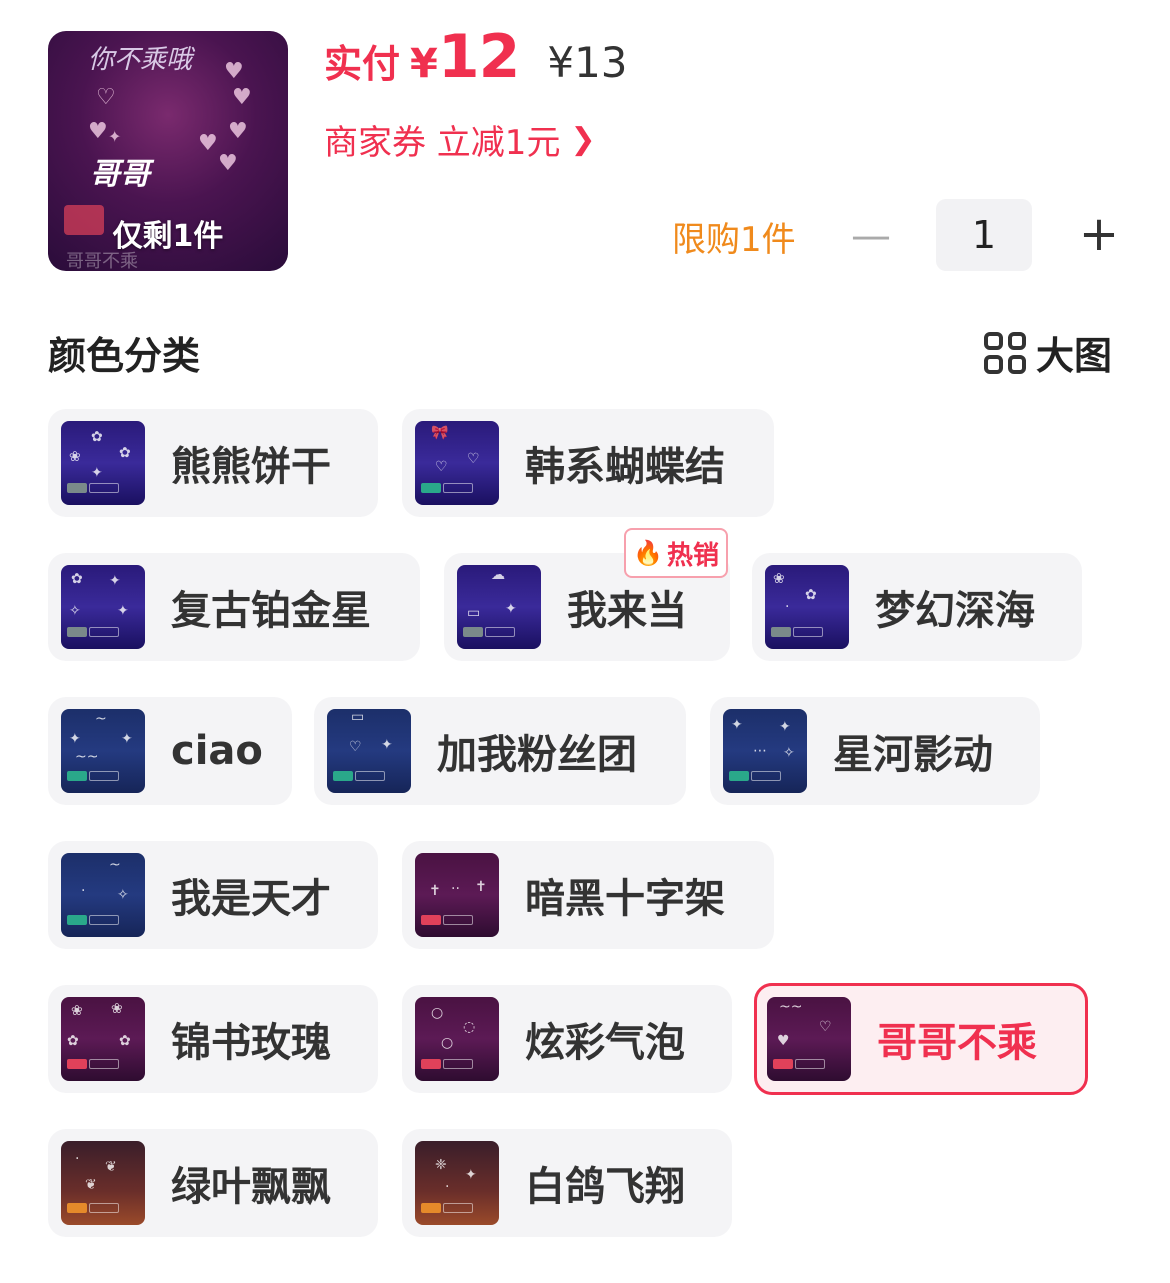 The image size is (1170, 1283). What do you see at coordinates (362, 64) in the screenshot?
I see `price-label: 实付` at bounding box center [362, 64].